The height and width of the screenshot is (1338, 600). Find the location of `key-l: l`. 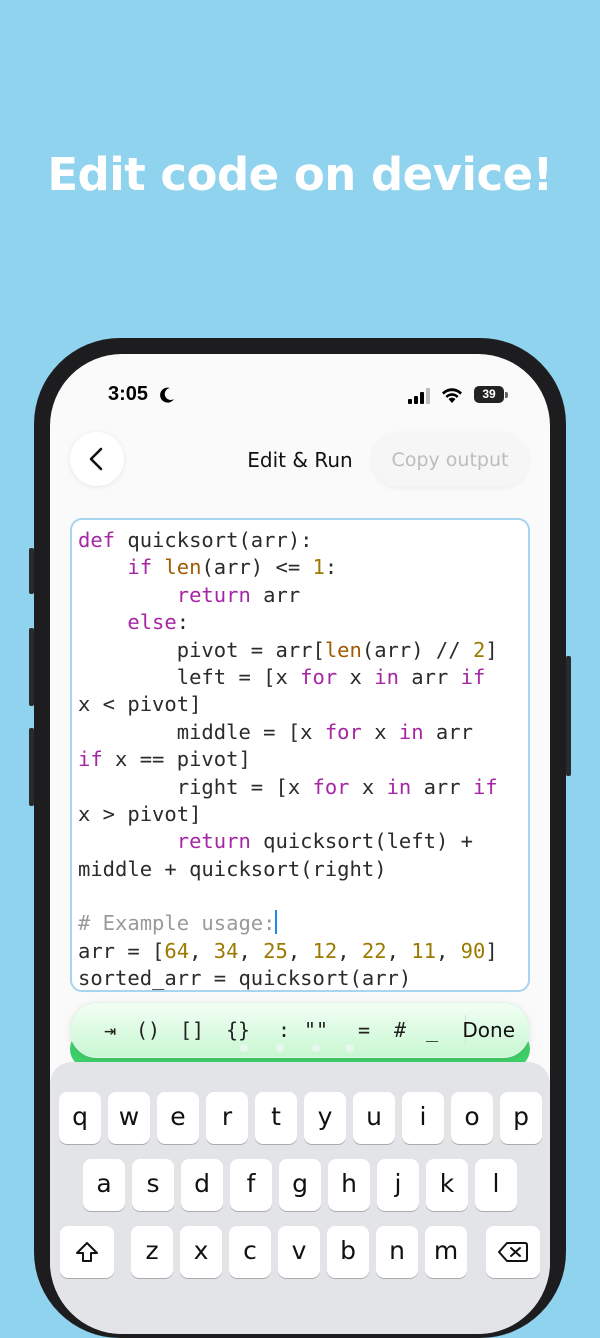

key-l: l is located at coordinates (496, 1185).